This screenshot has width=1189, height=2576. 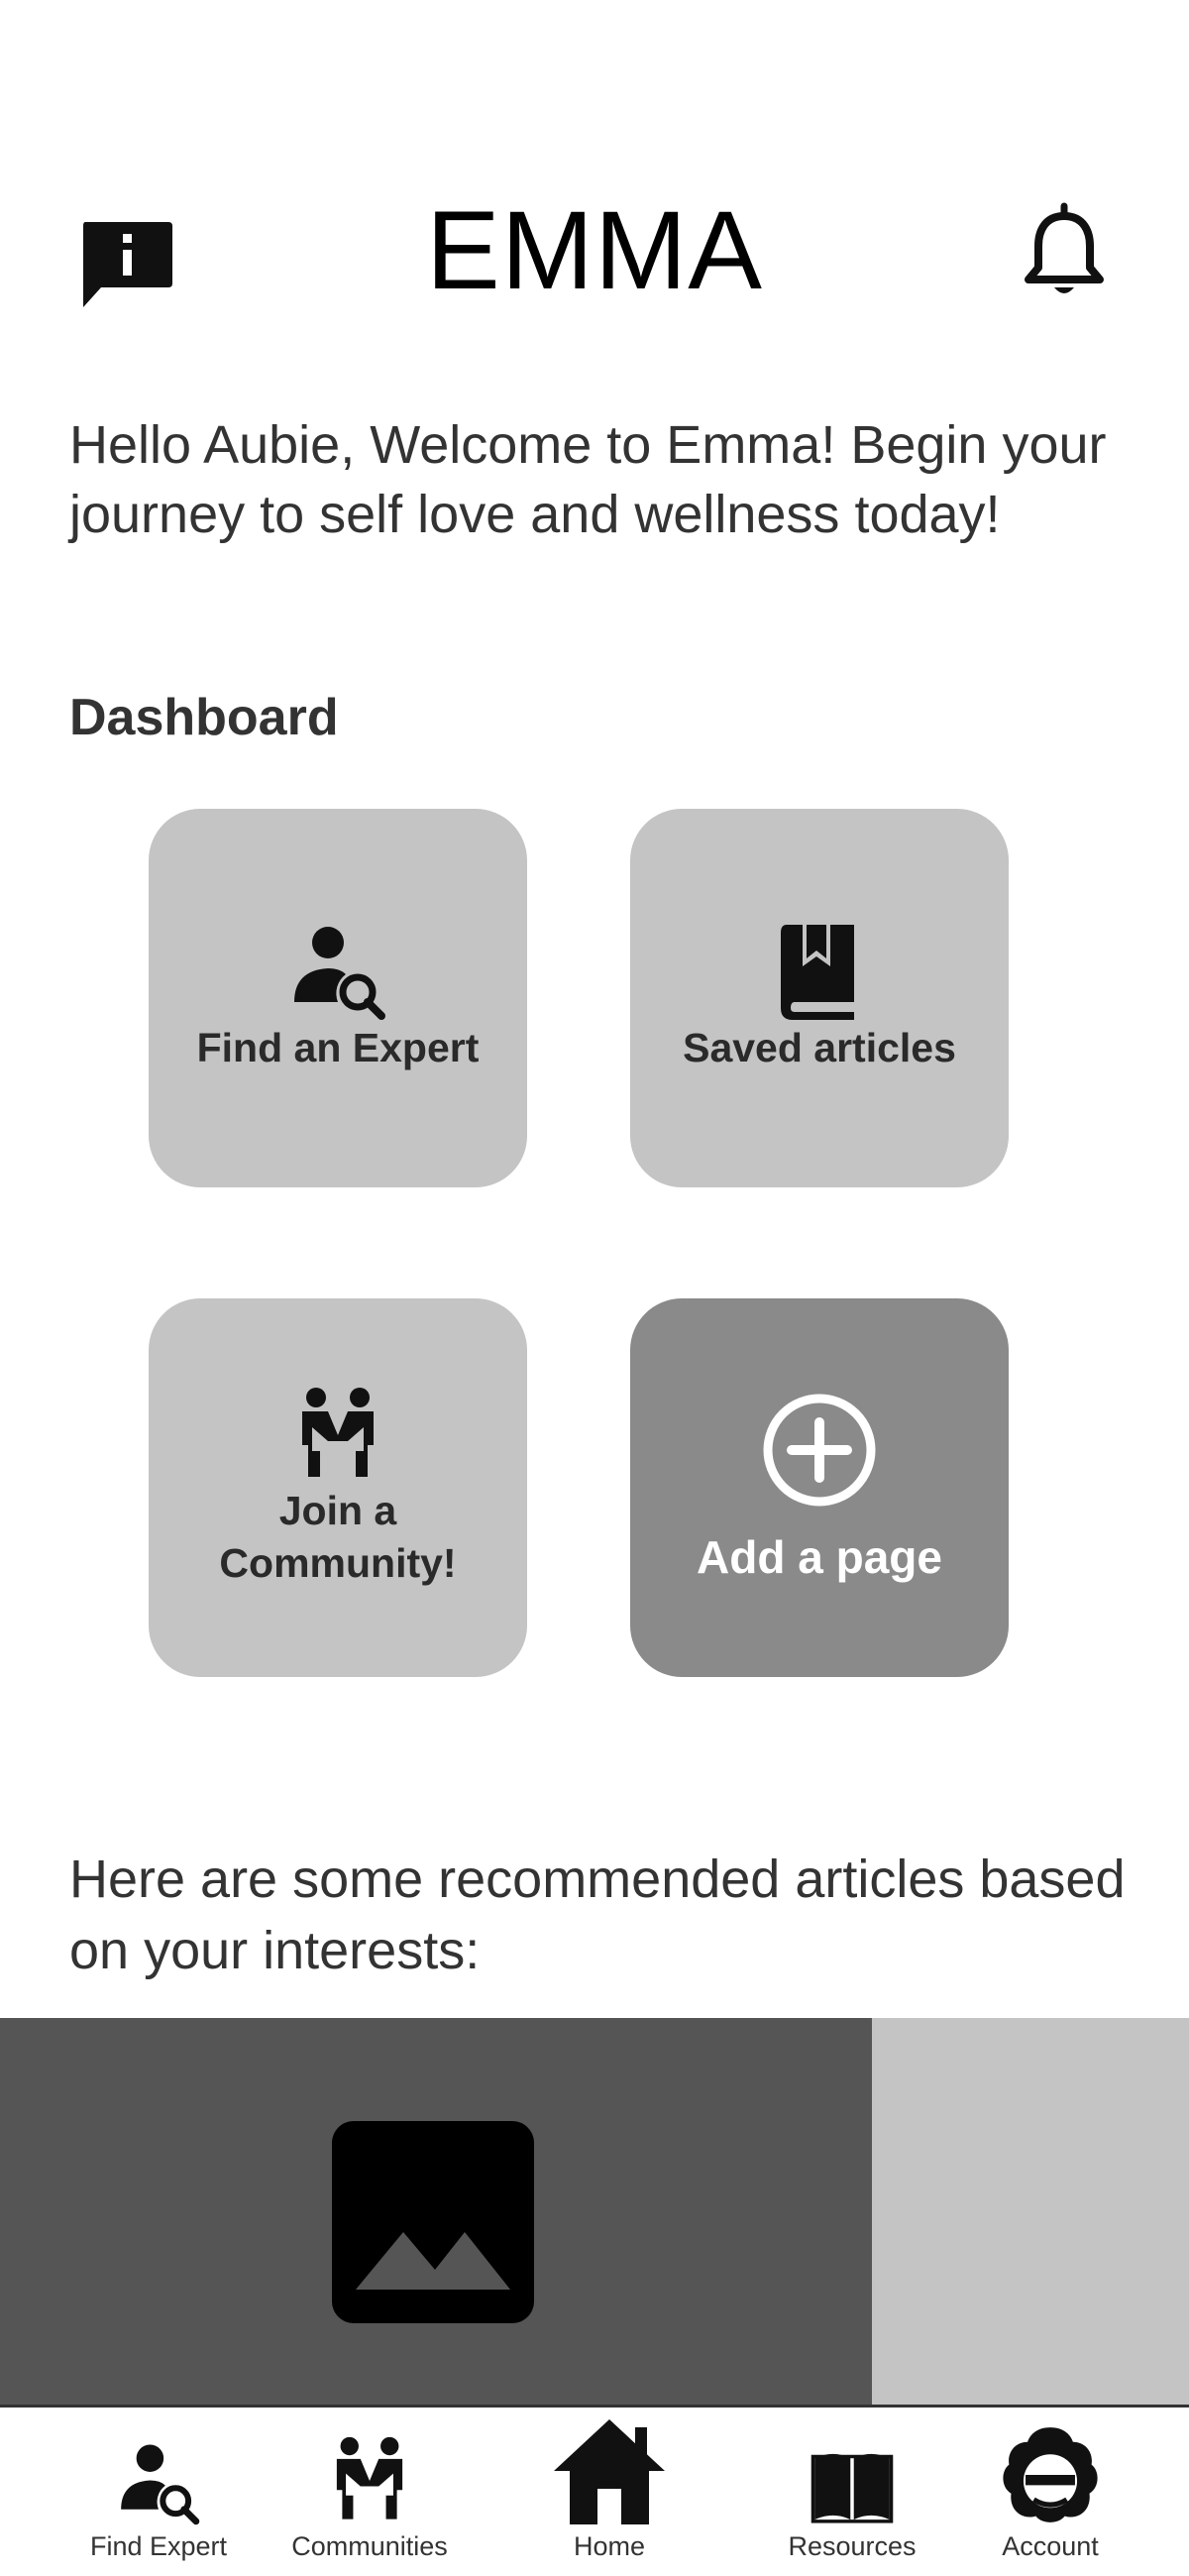 I want to click on nav-account: Account, so click(x=1050, y=2492).